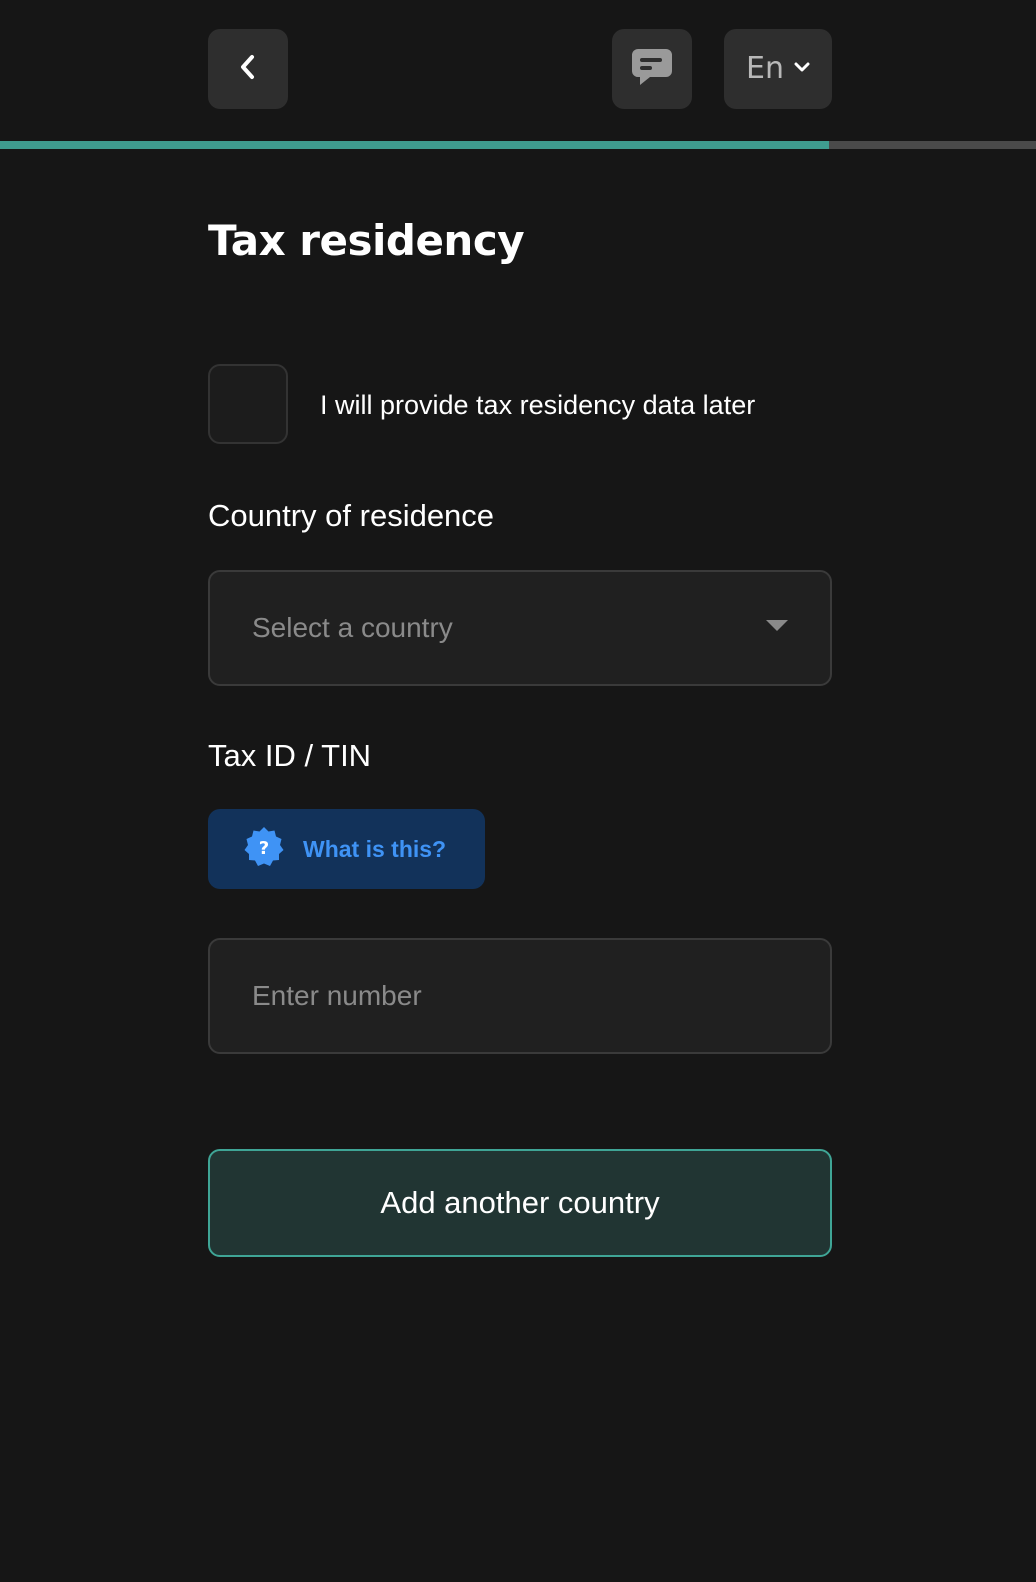 This screenshot has width=1036, height=1582. I want to click on back-button, so click(248, 69).